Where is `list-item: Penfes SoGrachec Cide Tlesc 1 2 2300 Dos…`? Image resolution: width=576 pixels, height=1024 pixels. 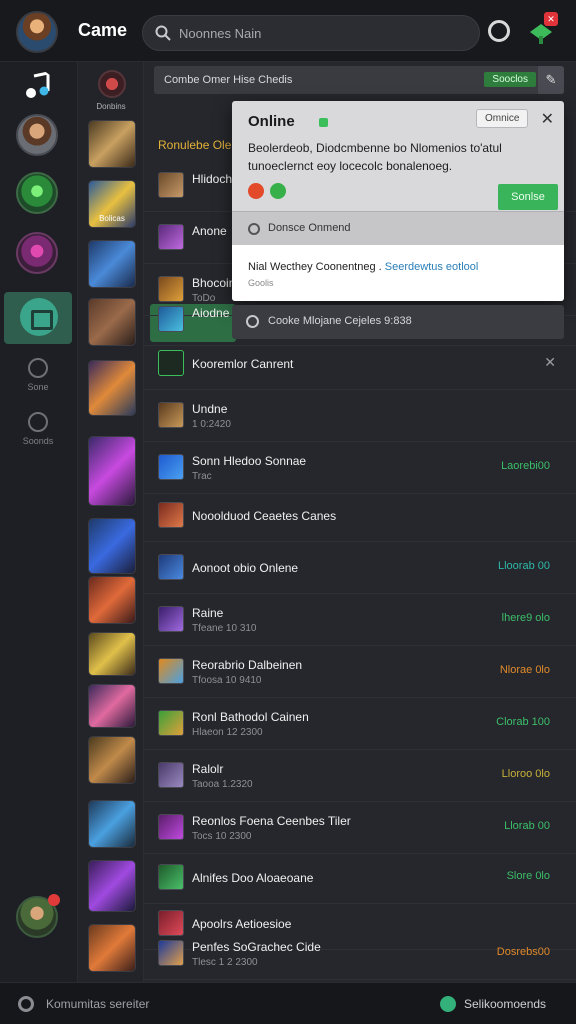 list-item: Penfes SoGrachec Cide Tlesc 1 2 2300 Dos… is located at coordinates (360, 954).